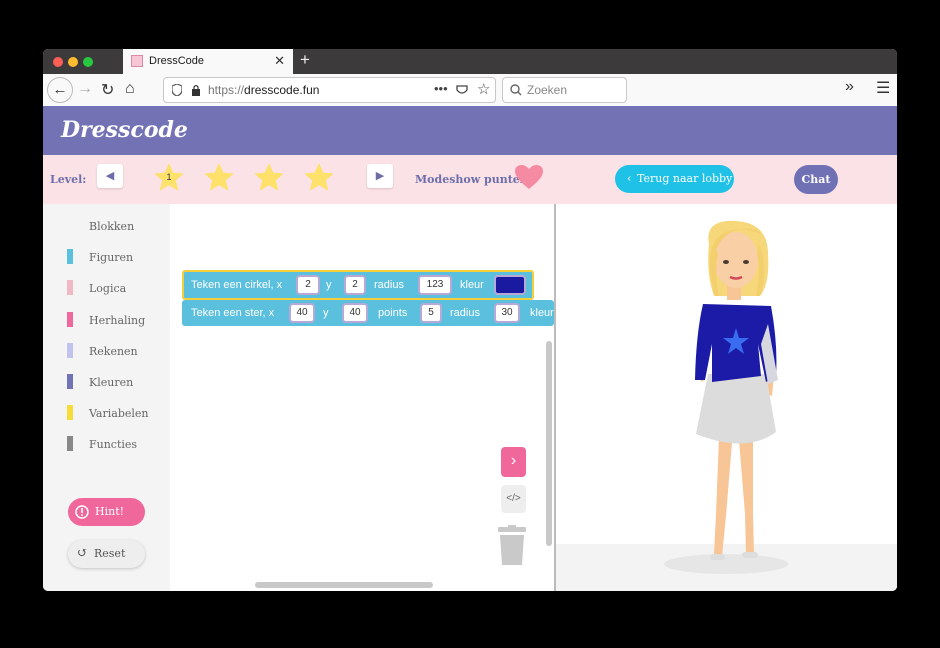 The height and width of the screenshot is (648, 940). I want to click on lock-icon, so click(196, 90).